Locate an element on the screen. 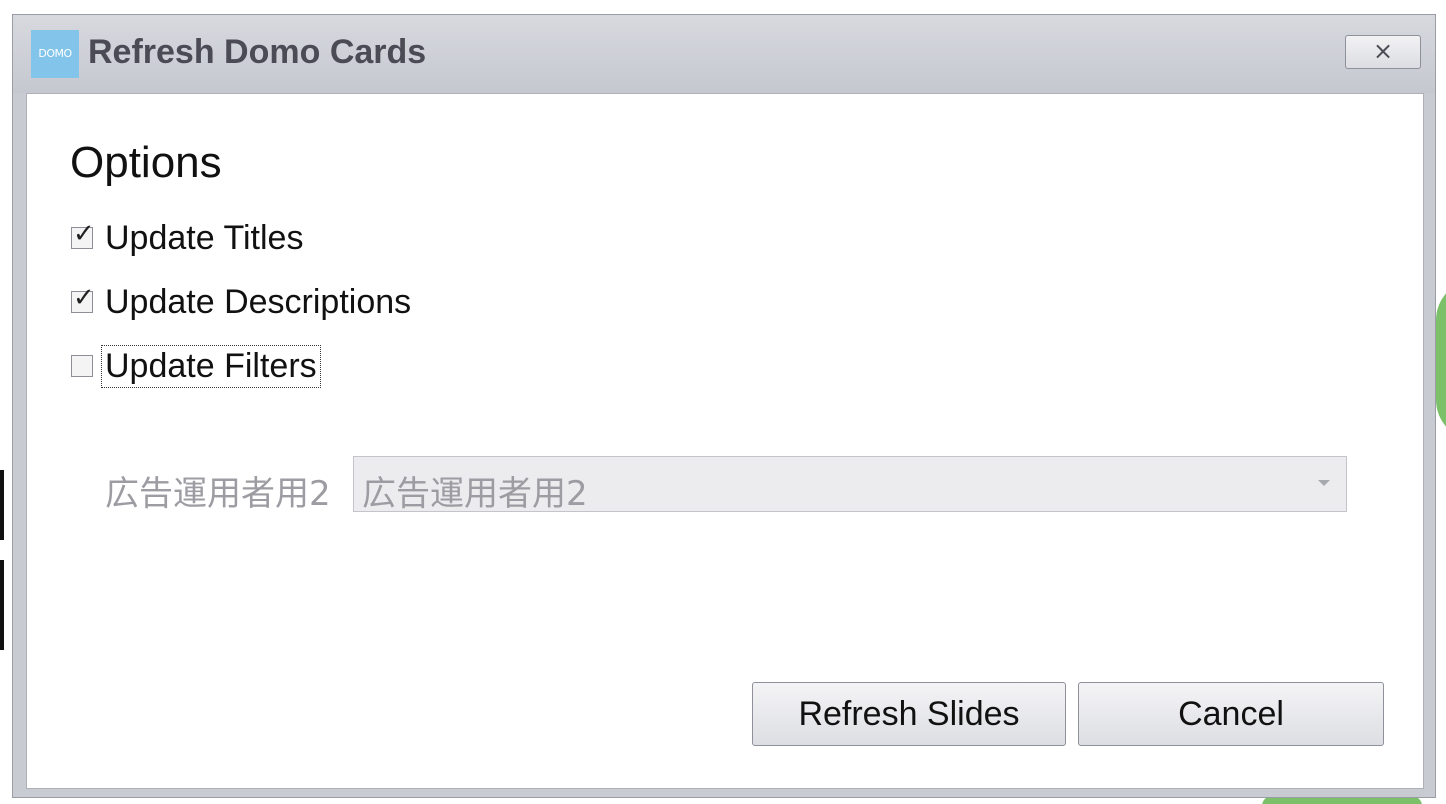 Image resolution: width=1446 pixels, height=804 pixels. domo-logo: DOMO is located at coordinates (55, 54).